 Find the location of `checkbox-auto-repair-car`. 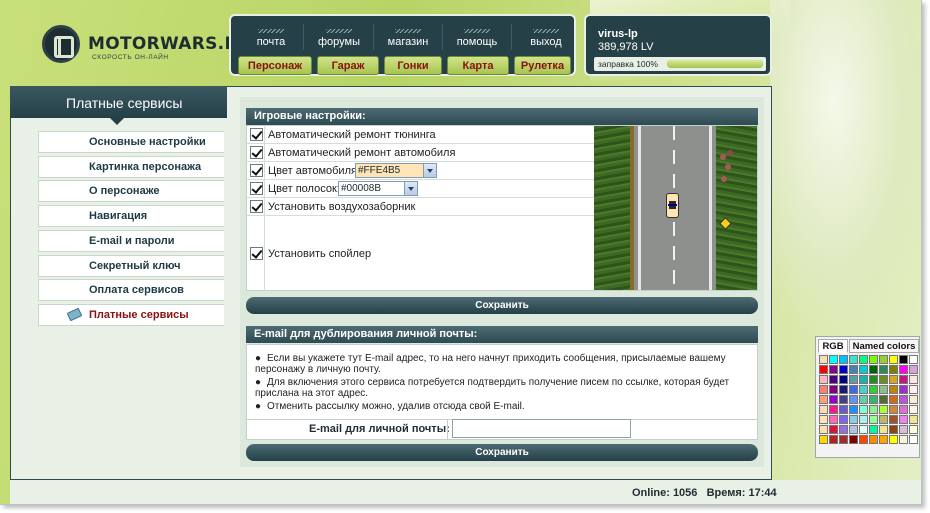

checkbox-auto-repair-car is located at coordinates (256, 152).